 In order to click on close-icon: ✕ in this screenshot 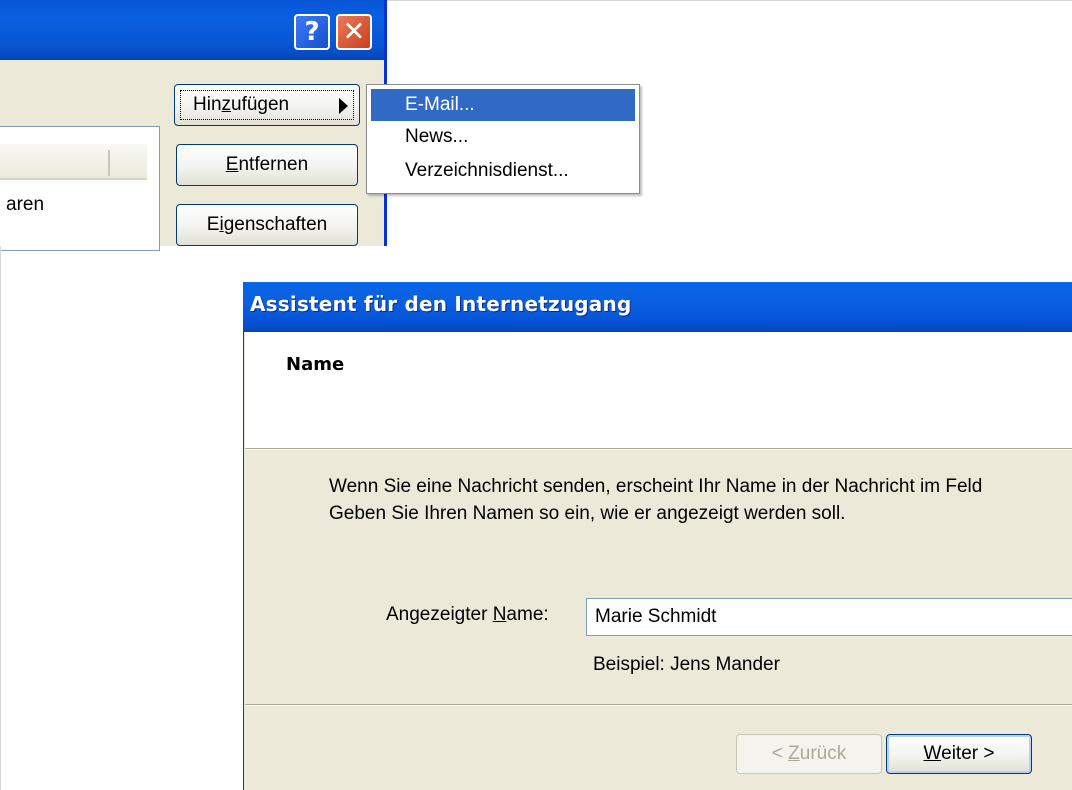, I will do `click(354, 32)`.